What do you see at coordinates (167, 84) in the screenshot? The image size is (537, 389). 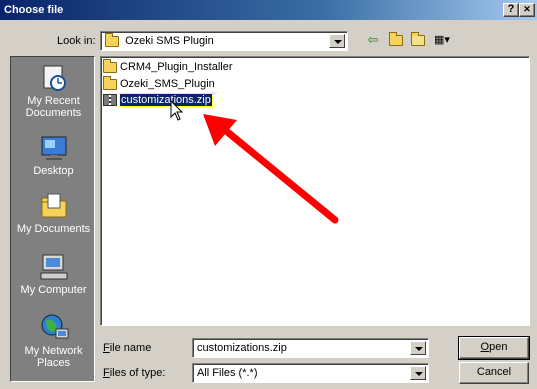 I see `file-name: Ozeki_SMS_Plugin` at bounding box center [167, 84].